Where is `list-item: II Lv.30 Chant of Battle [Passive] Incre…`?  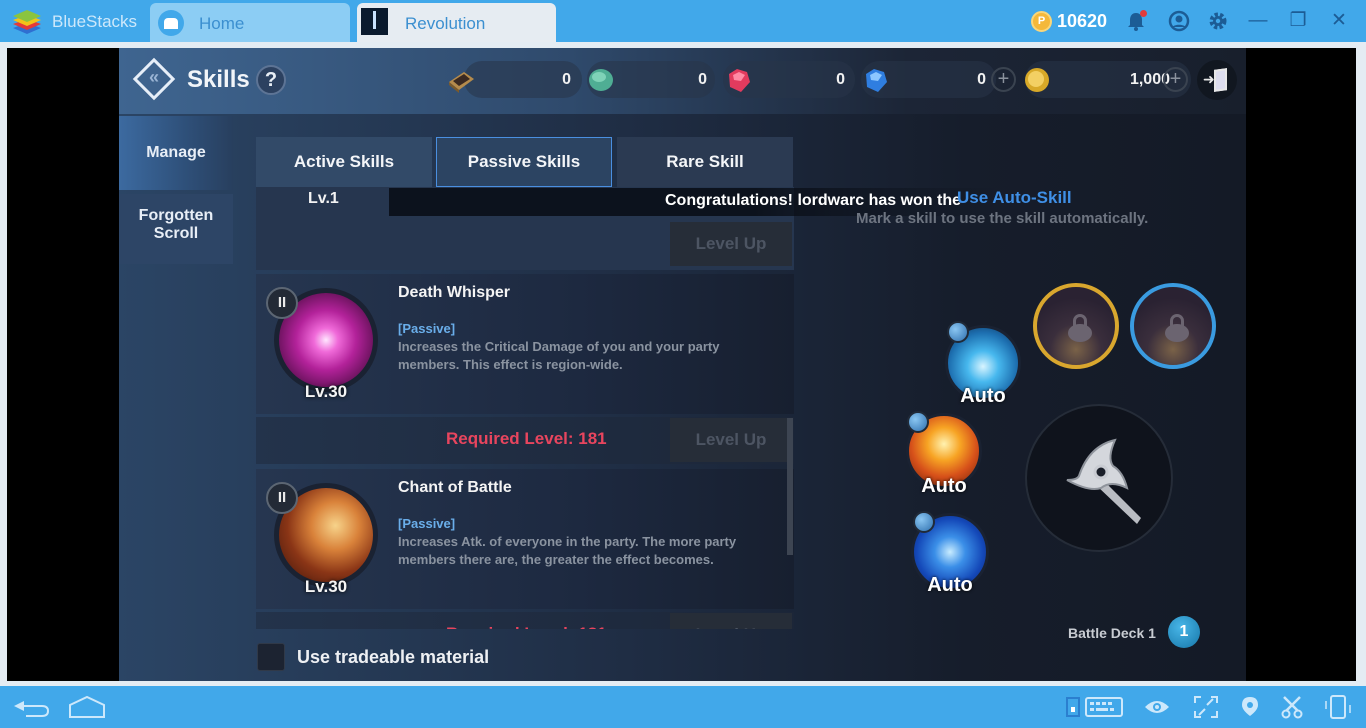 list-item: II Lv.30 Chant of Battle [Passive] Incre… is located at coordinates (525, 549).